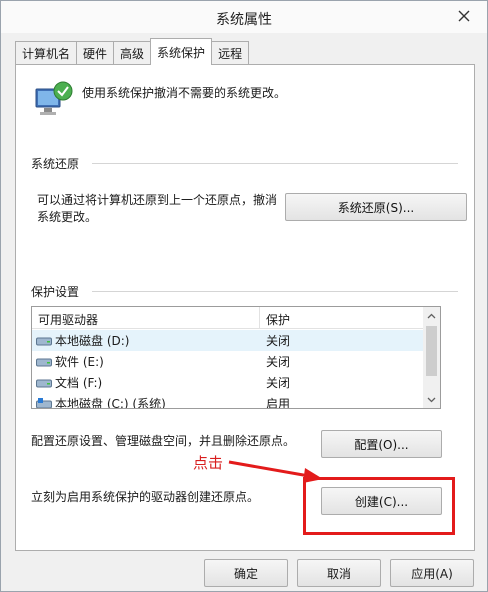  What do you see at coordinates (275, 291) in the screenshot?
I see `protection-divider` at bounding box center [275, 291].